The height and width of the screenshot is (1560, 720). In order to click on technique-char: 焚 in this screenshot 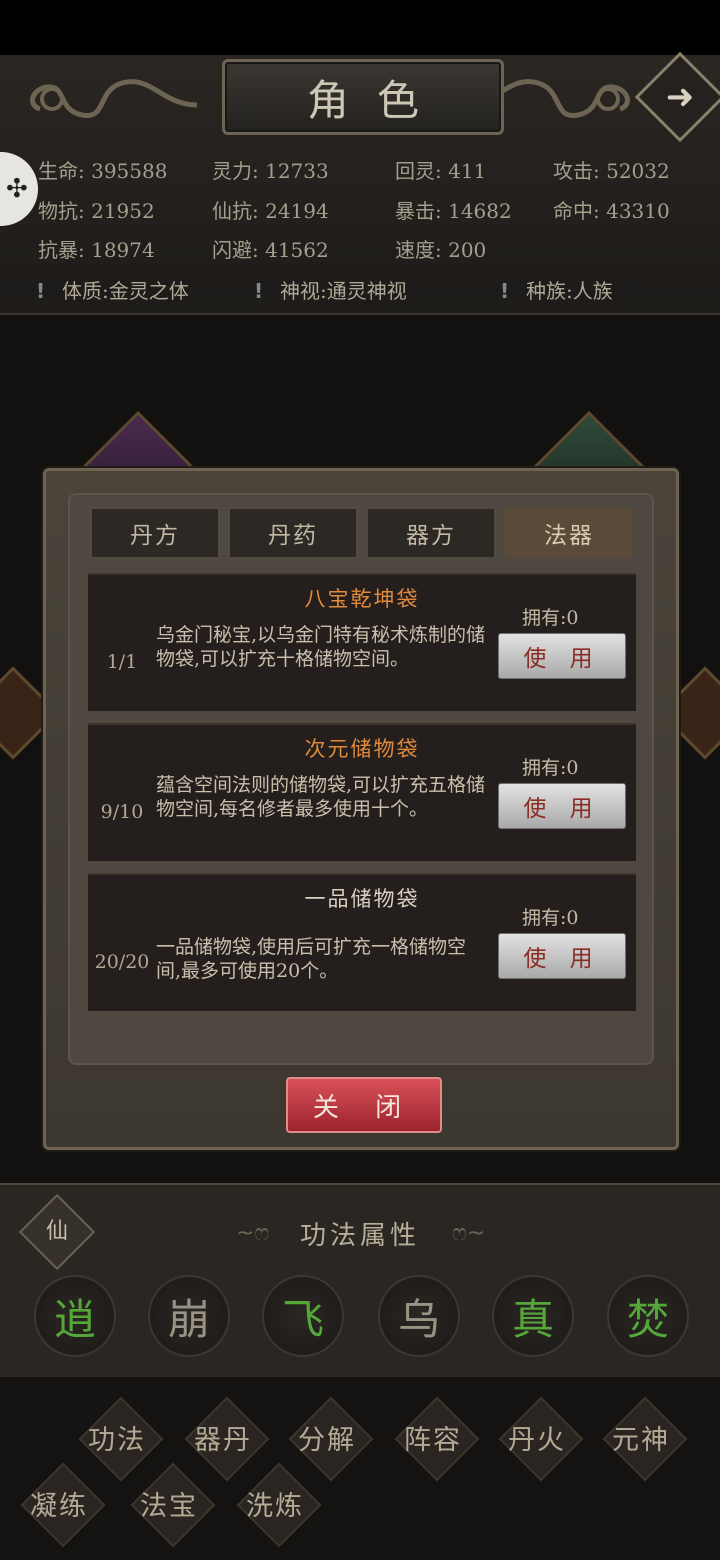, I will do `click(648, 1316)`.